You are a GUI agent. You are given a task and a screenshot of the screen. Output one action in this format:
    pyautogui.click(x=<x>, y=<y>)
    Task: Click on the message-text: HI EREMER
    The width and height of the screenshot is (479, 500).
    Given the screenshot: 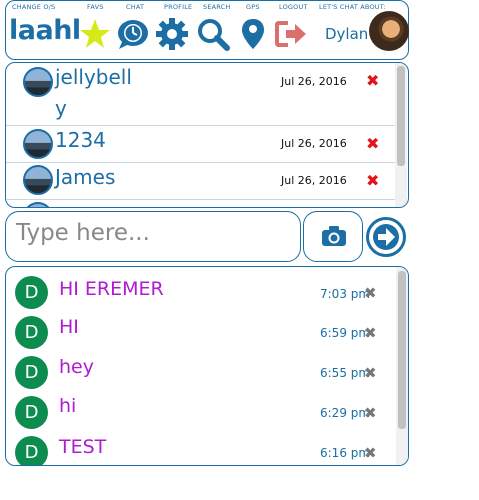 What is the action you would take?
    pyautogui.click(x=111, y=289)
    